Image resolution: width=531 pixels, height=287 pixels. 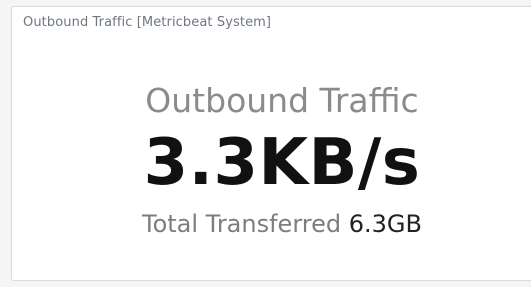 I want to click on metric-sub-label: Total Transferred, so click(x=242, y=224).